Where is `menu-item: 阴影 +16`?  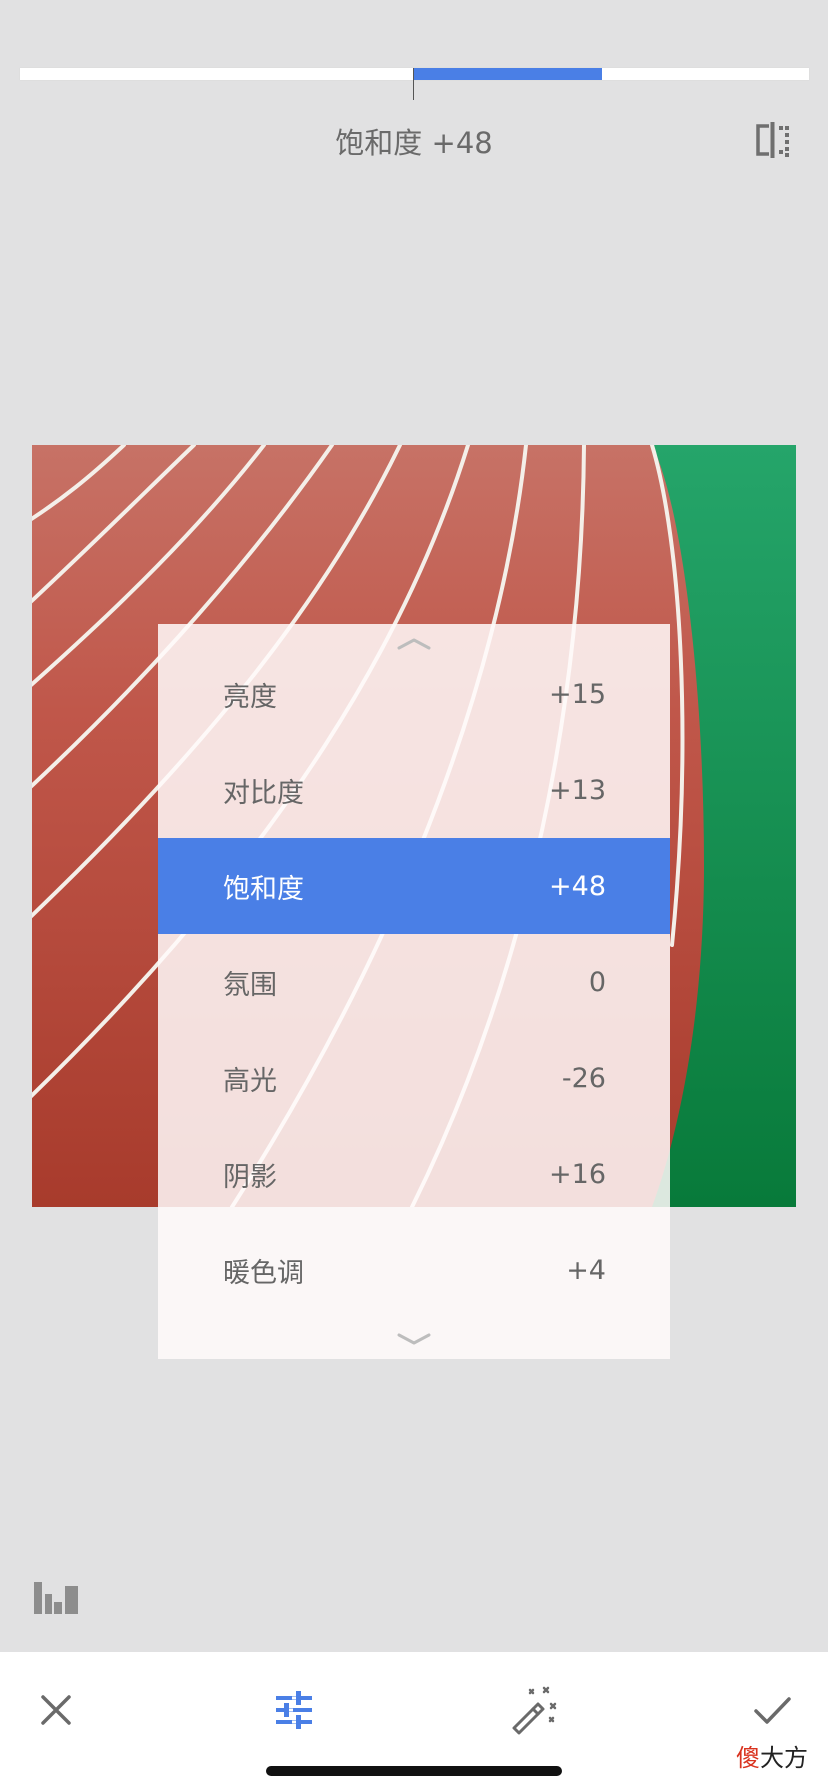
menu-item: 阴影 +16 is located at coordinates (414, 1174).